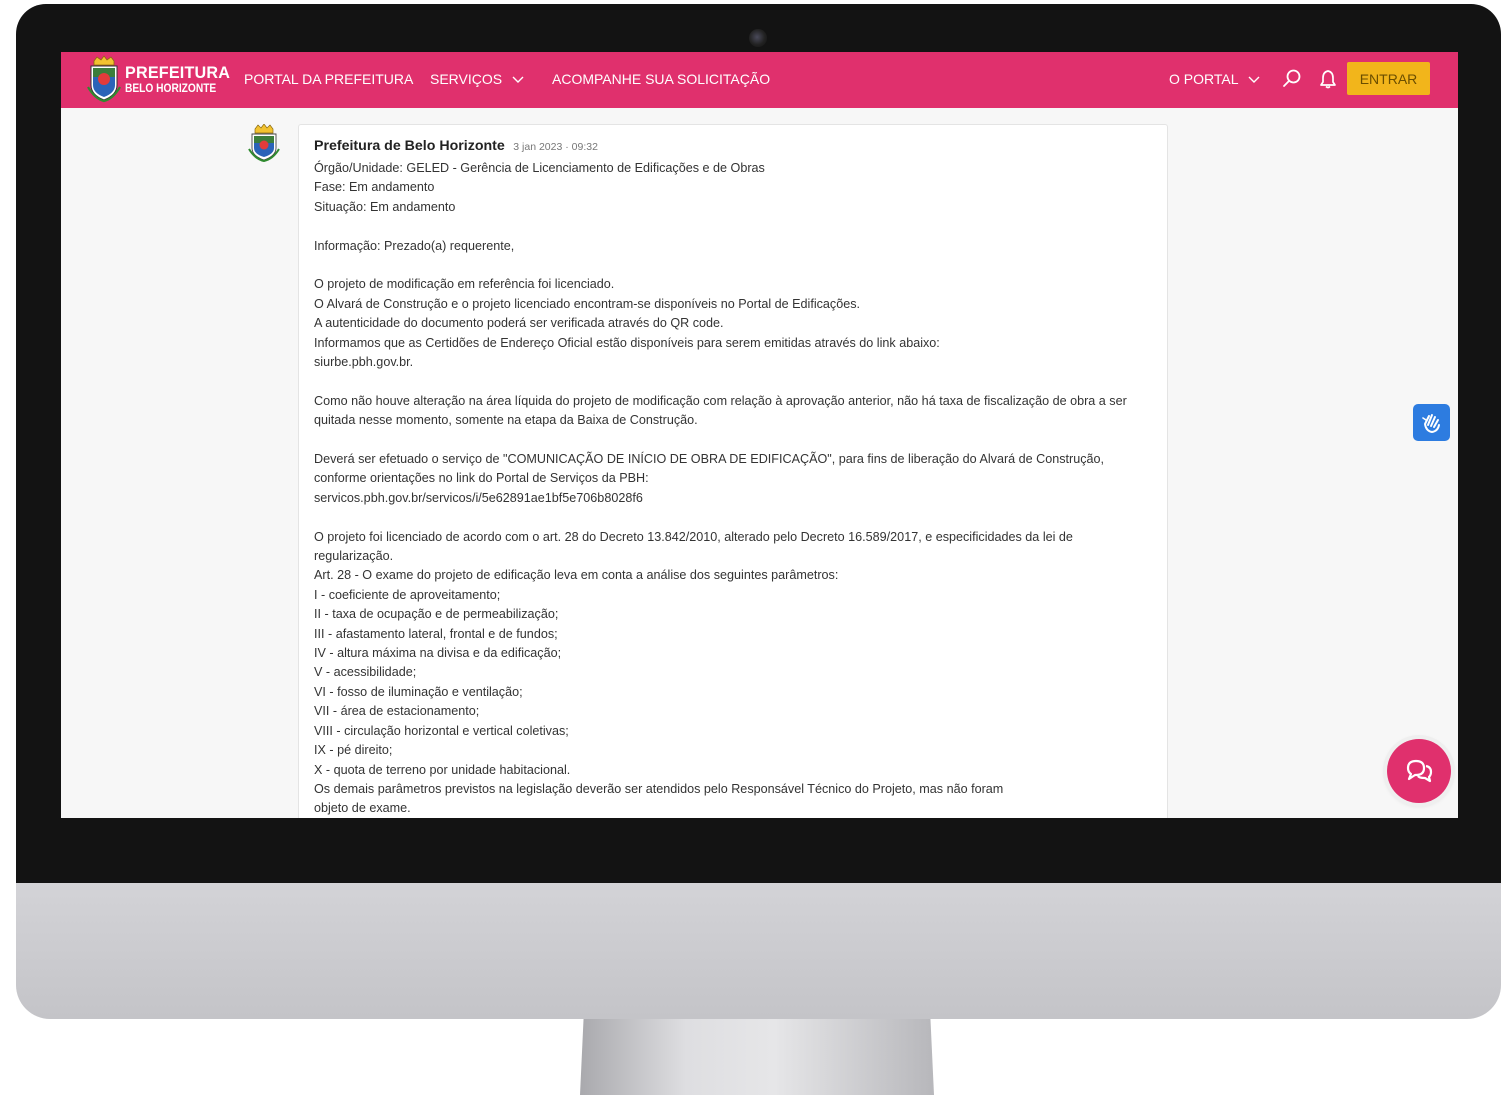 The image size is (1501, 1095). Describe the element at coordinates (171, 88) in the screenshot. I see `brand-subtitle: BELO HORIZONTE` at that location.